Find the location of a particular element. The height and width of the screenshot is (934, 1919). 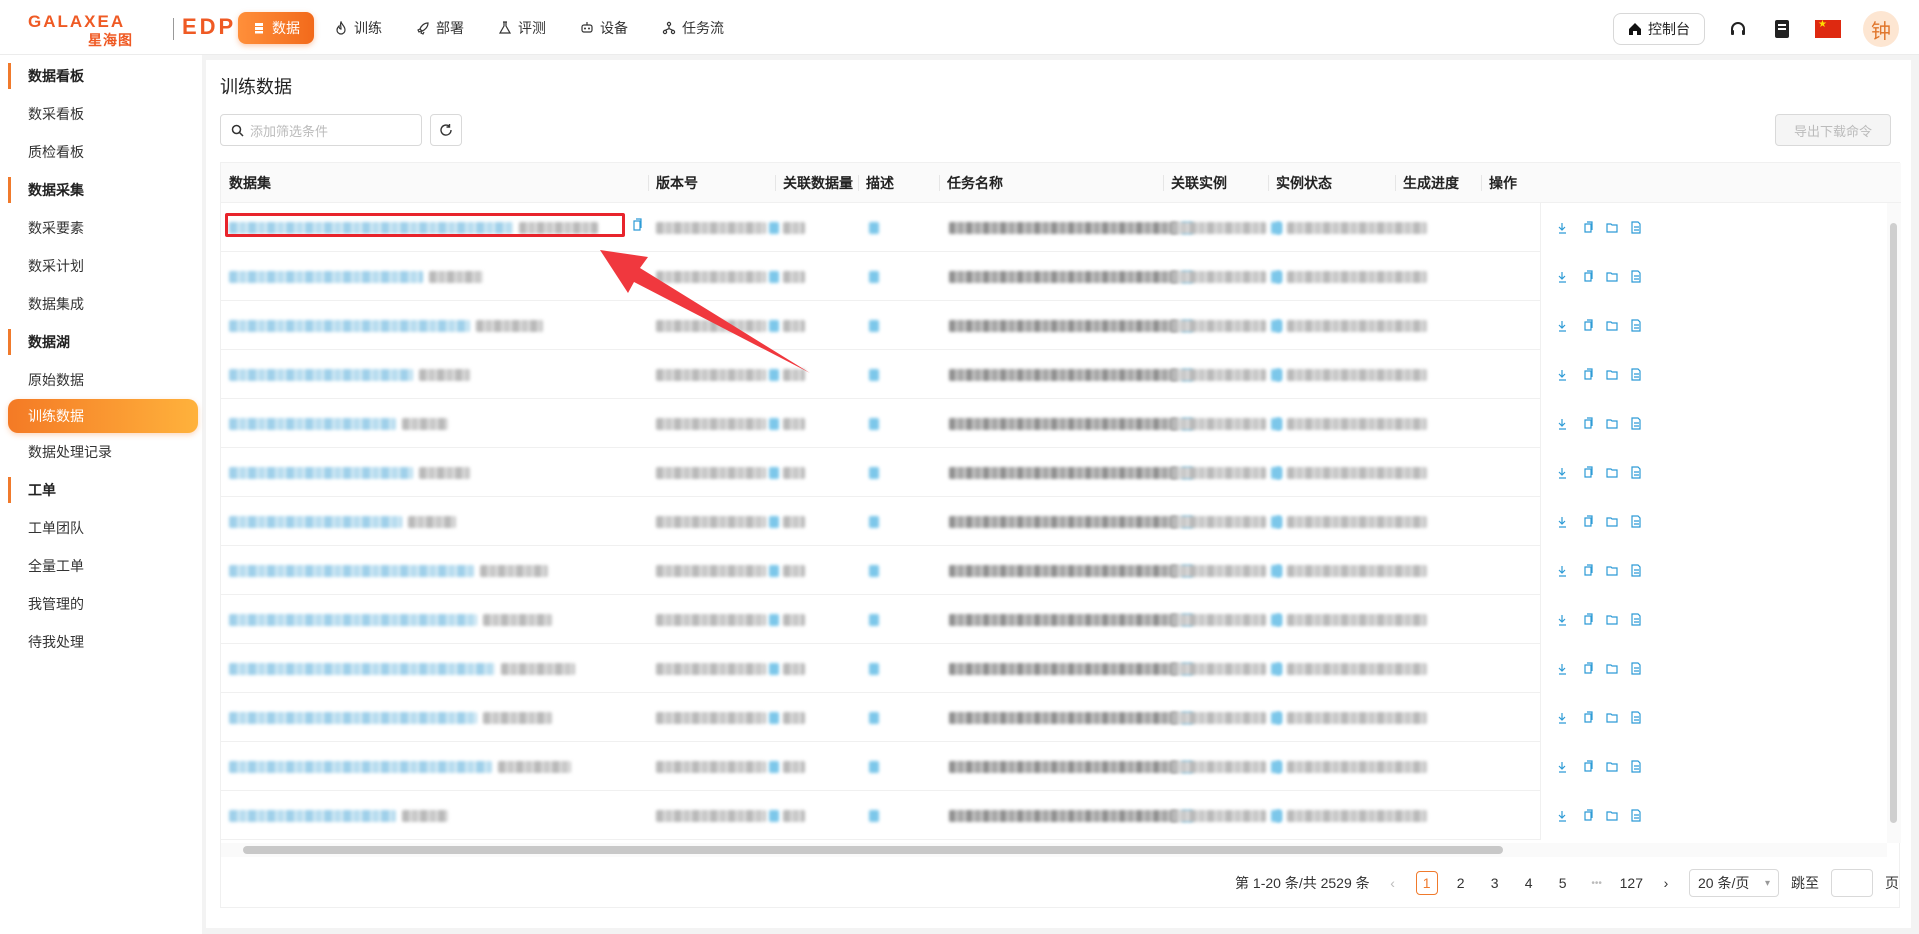

page-2: 2 is located at coordinates (1461, 883).